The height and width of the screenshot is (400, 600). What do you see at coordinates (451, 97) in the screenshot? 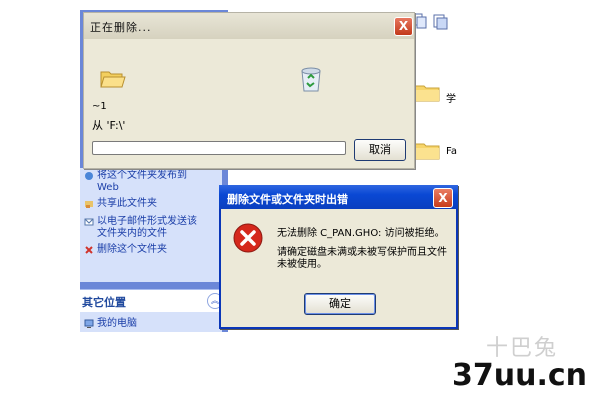
I see `file-label: 学` at bounding box center [451, 97].